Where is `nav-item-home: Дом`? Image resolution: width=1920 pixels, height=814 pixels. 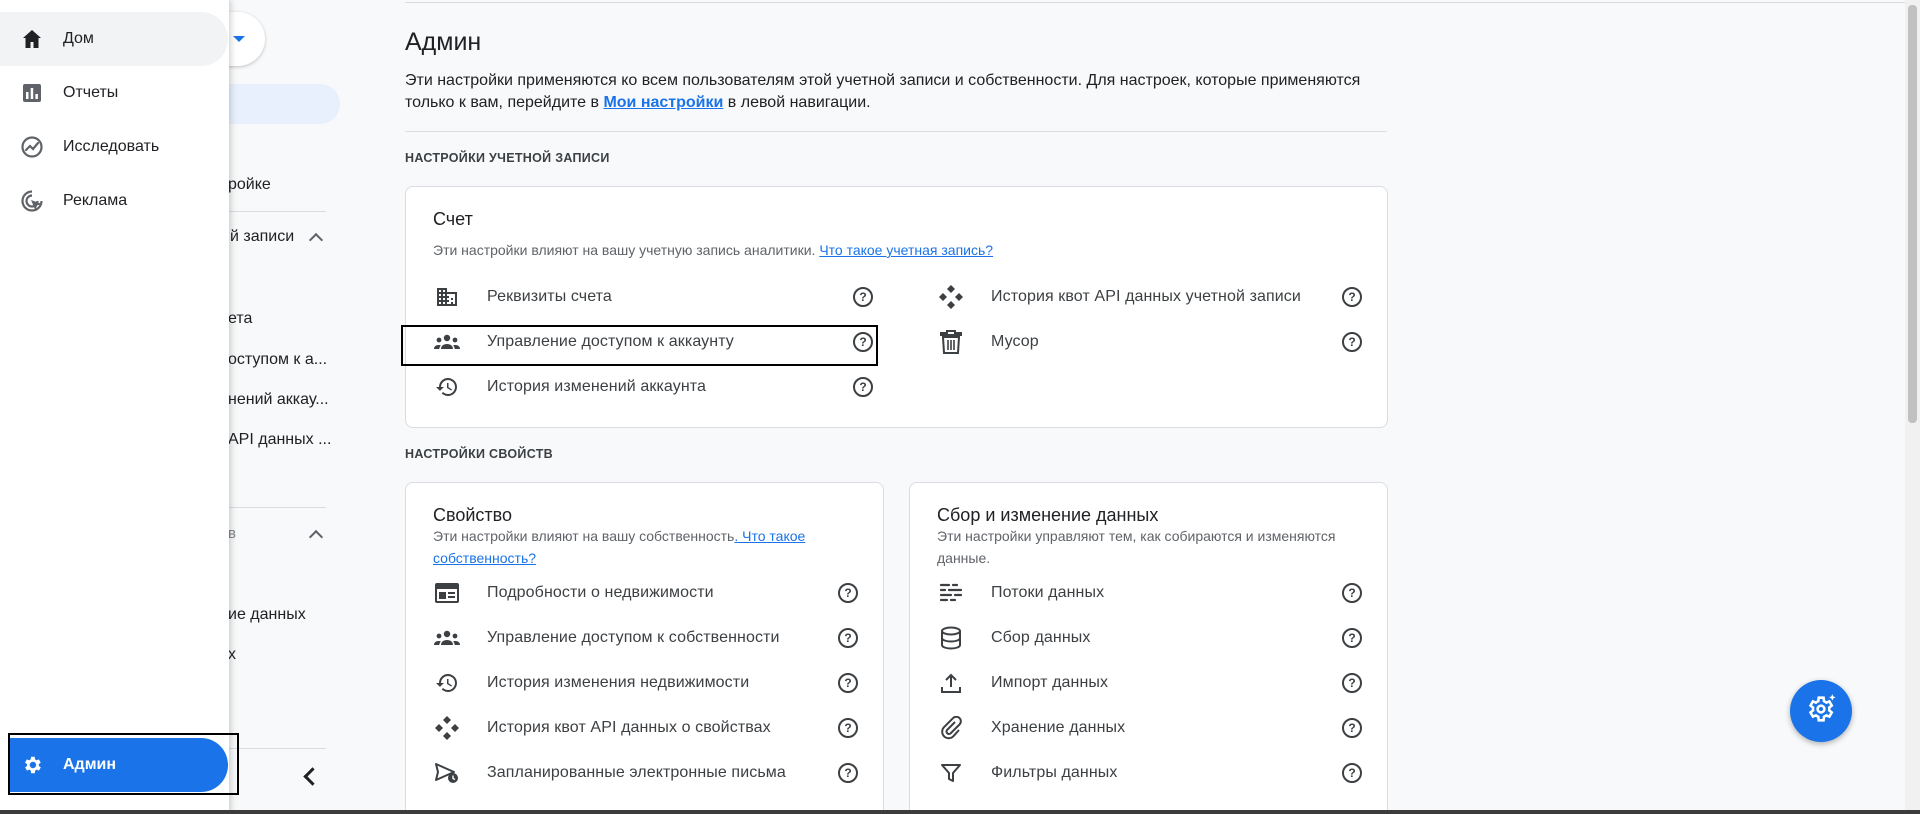 nav-item-home: Дом is located at coordinates (114, 39).